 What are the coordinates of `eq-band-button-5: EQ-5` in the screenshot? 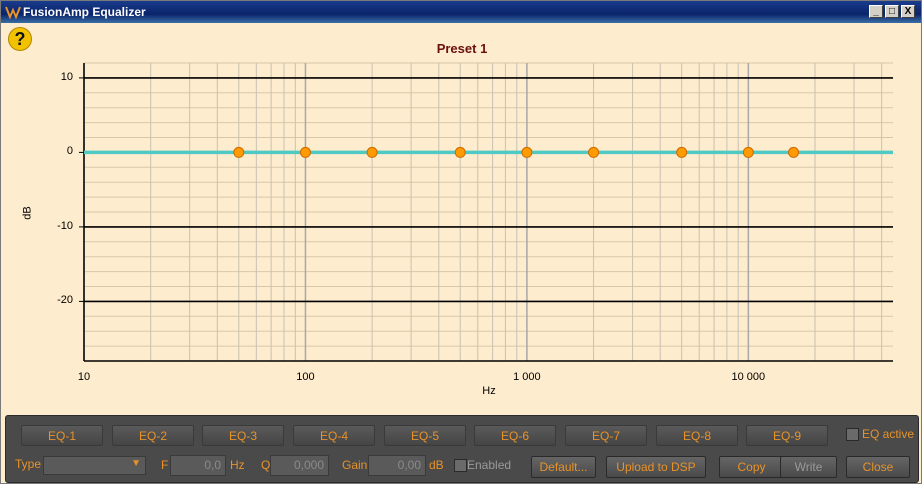 It's located at (425, 435).